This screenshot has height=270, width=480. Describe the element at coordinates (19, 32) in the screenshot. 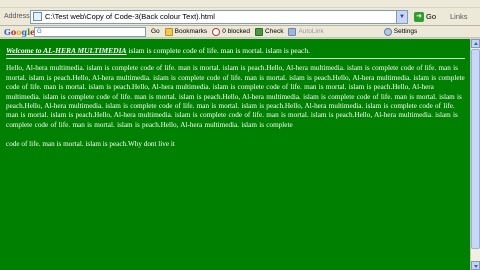

I see `google-logo: Google` at that location.